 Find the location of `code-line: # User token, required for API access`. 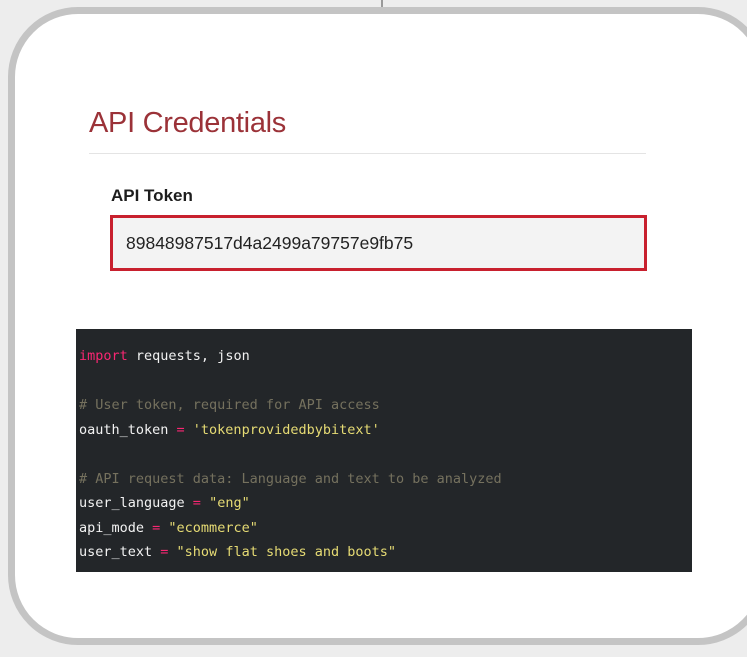

code-line: # User token, required for API access is located at coordinates (385, 408).